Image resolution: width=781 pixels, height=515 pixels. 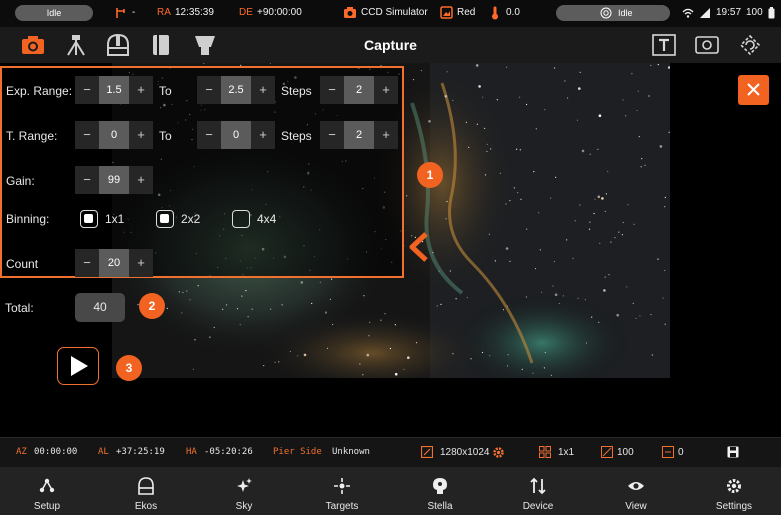 I want to click on exp-range-label: Exp. Range:, so click(x=39, y=91).